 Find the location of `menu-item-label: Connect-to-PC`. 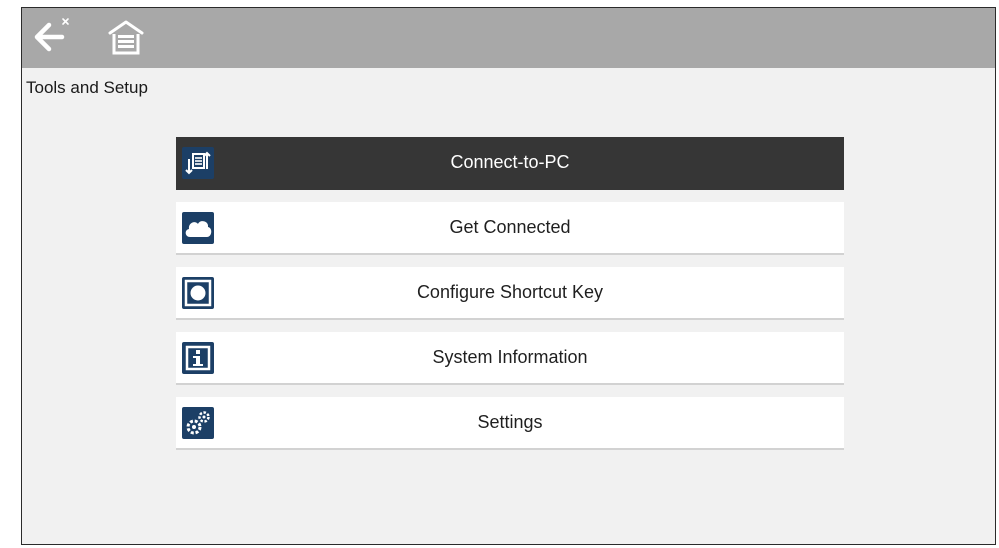

menu-item-label: Connect-to-PC is located at coordinates (510, 162).